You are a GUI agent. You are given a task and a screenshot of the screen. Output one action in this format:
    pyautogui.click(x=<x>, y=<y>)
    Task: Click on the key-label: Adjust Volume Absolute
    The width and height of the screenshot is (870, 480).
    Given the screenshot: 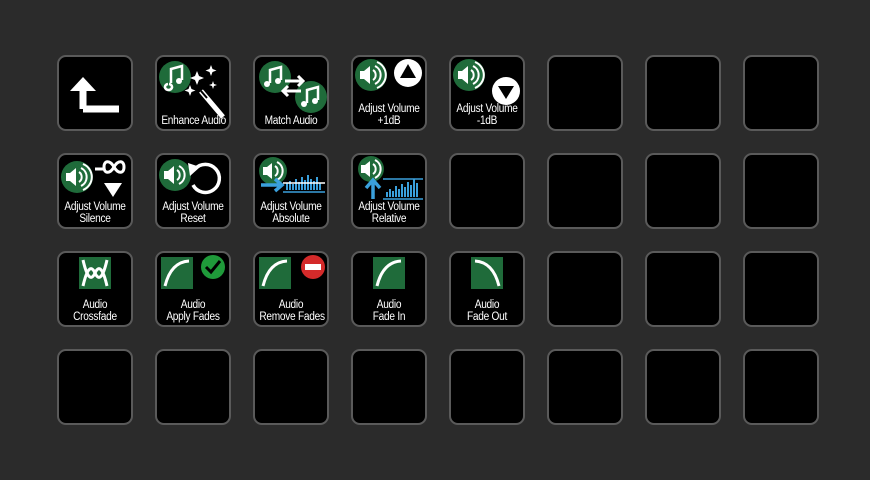 What is the action you would take?
    pyautogui.click(x=291, y=213)
    